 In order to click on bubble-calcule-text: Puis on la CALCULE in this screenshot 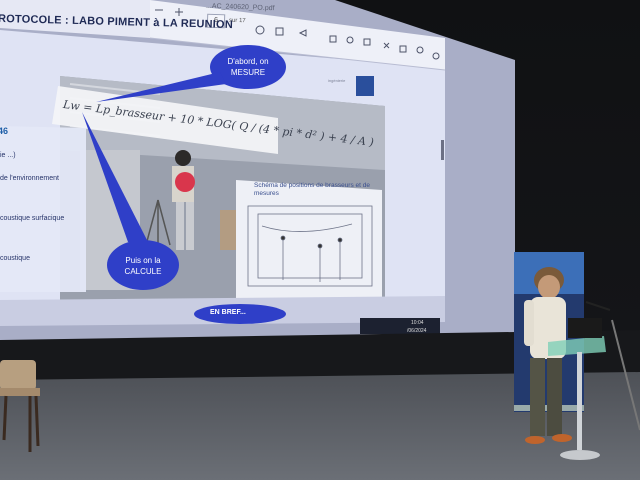, I will do `click(143, 266)`.